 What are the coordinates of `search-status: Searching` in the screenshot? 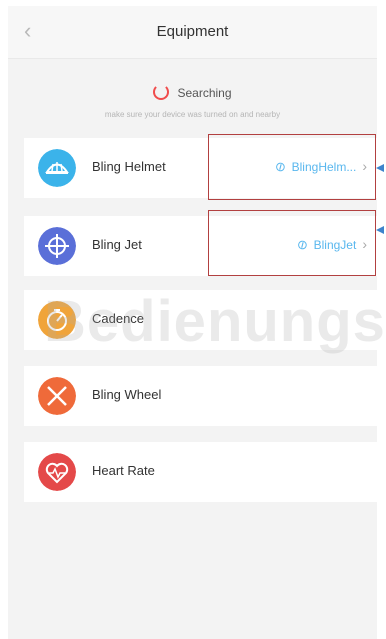 It's located at (192, 92).